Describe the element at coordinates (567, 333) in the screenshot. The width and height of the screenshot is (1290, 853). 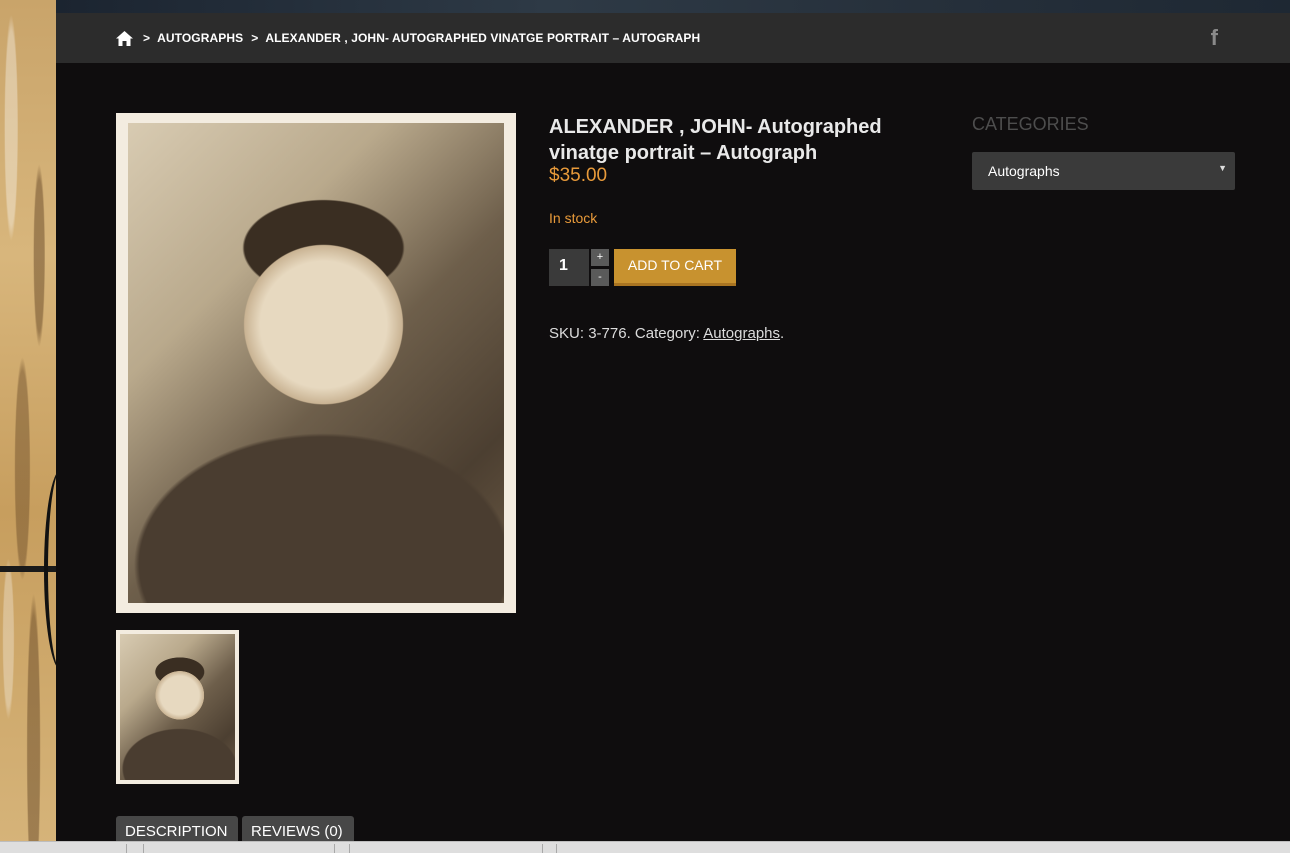
I see `sku-label: SKU:` at that location.